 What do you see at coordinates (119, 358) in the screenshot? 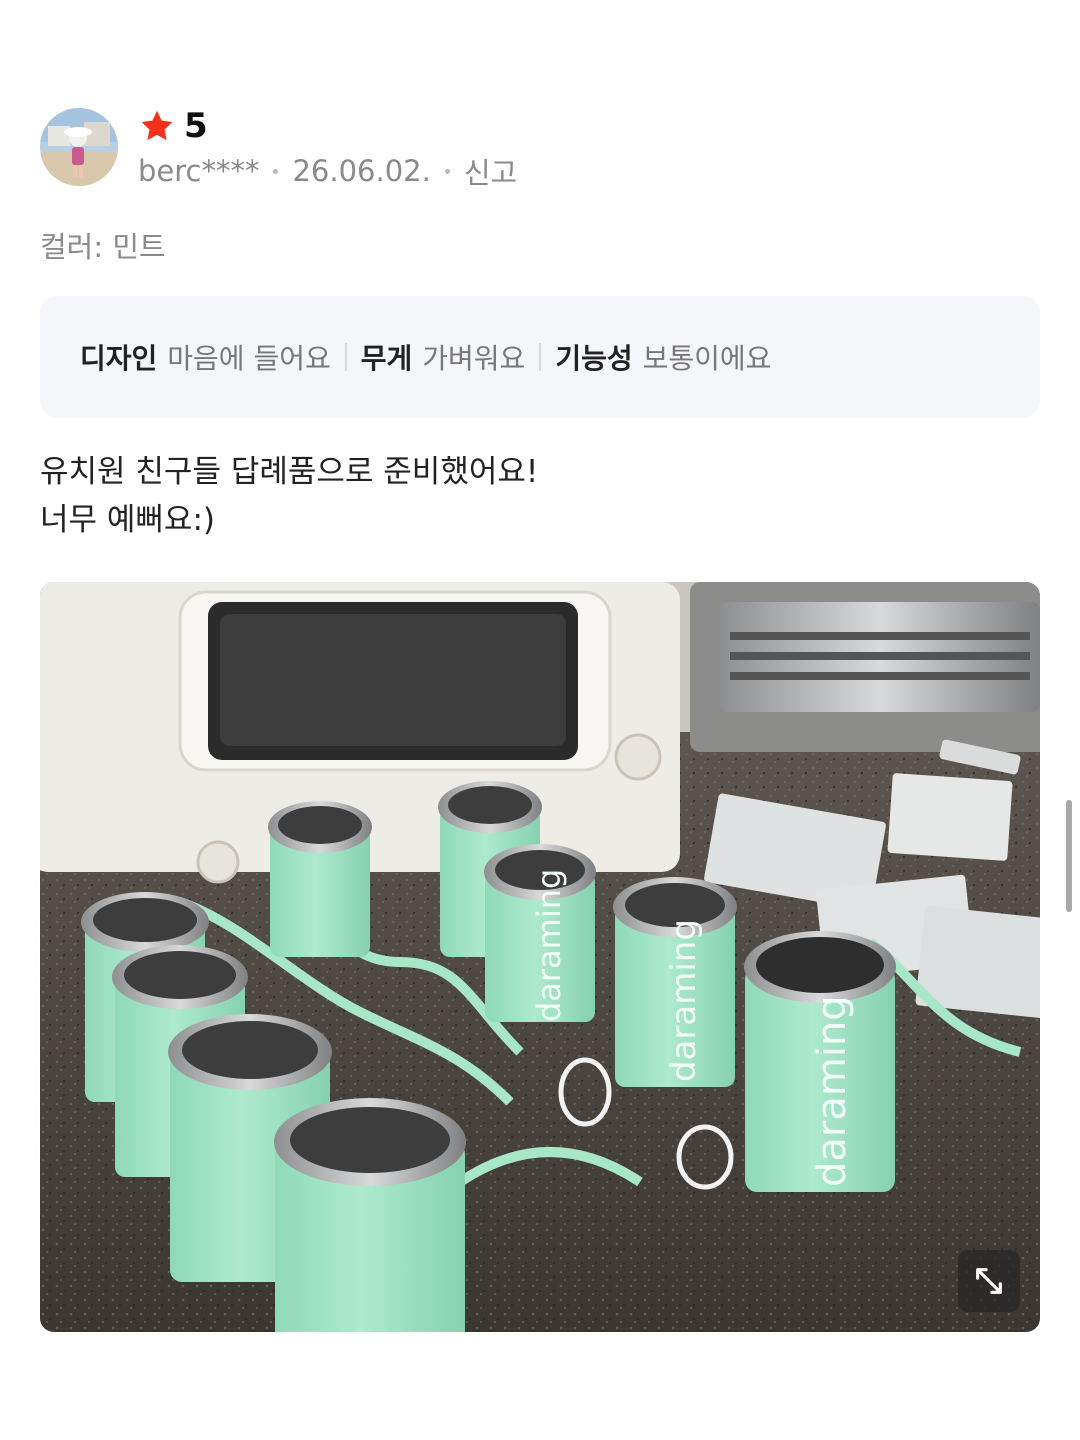
I see `survey-key: 디자인` at bounding box center [119, 358].